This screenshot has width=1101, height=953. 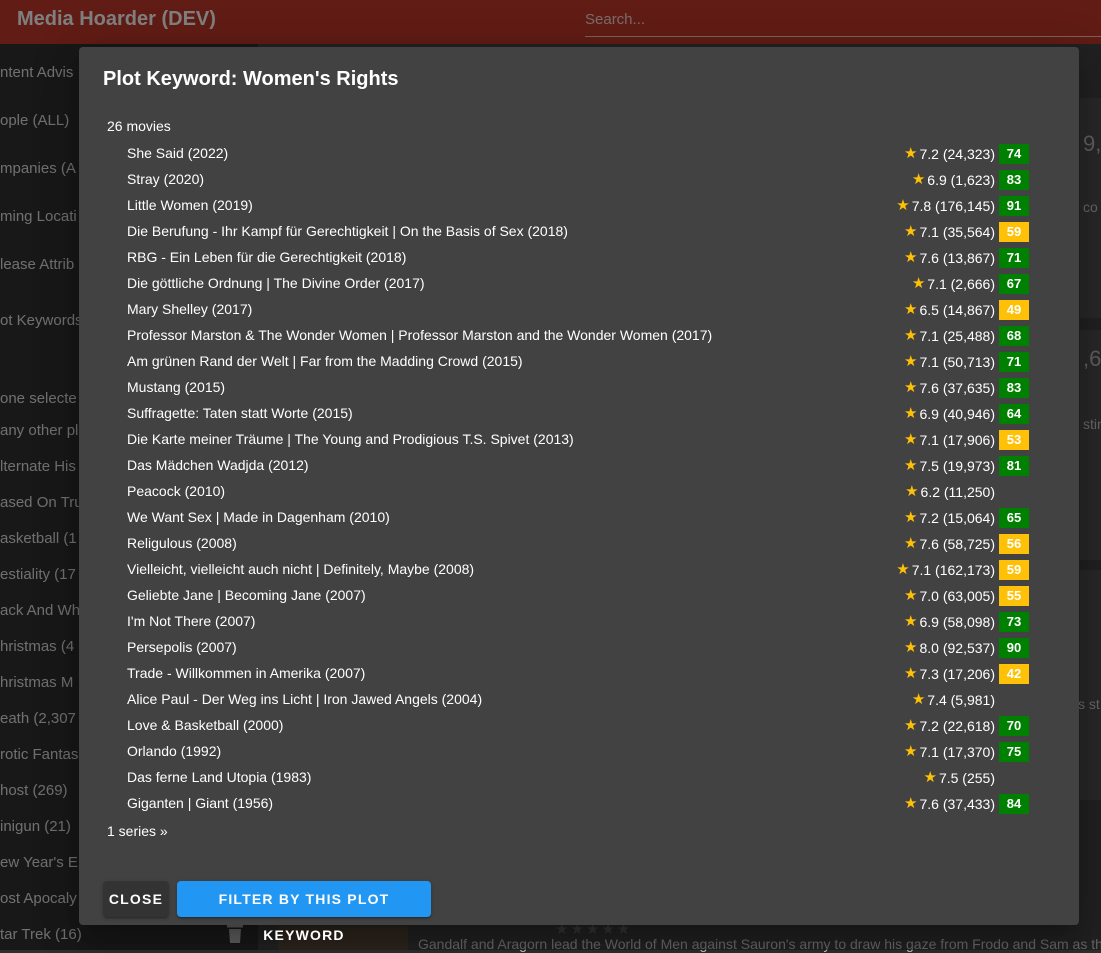 I want to click on series-link: 1 series », so click(x=137, y=831).